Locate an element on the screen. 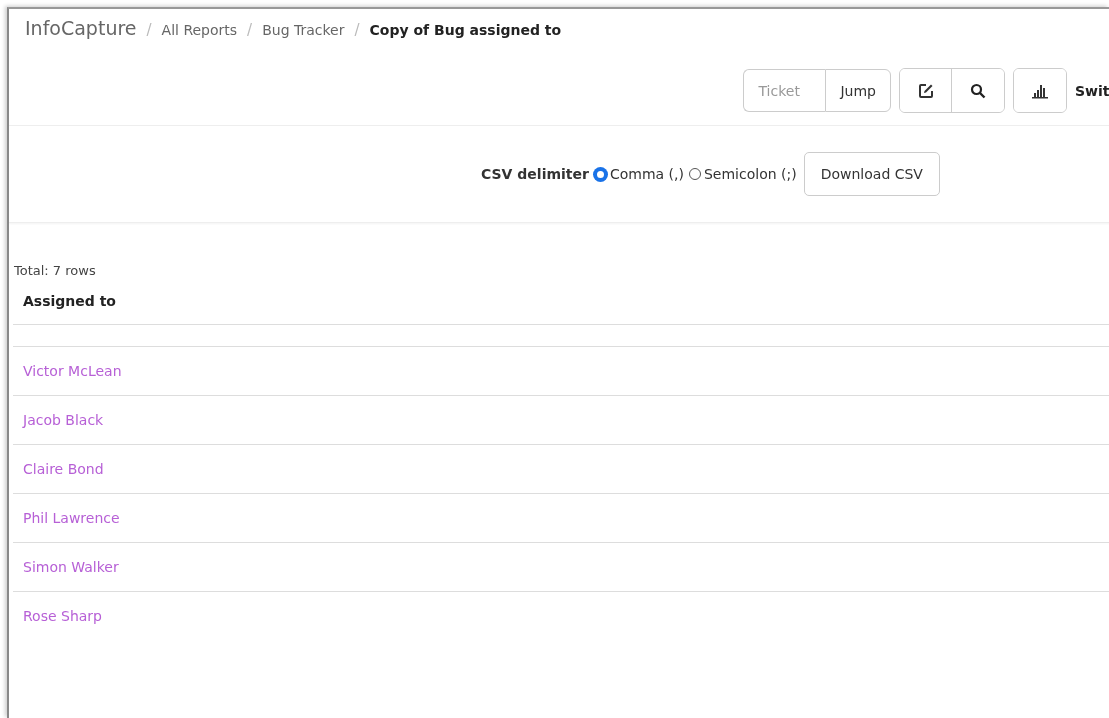  assignee-link: Simon Walker is located at coordinates (71, 567).